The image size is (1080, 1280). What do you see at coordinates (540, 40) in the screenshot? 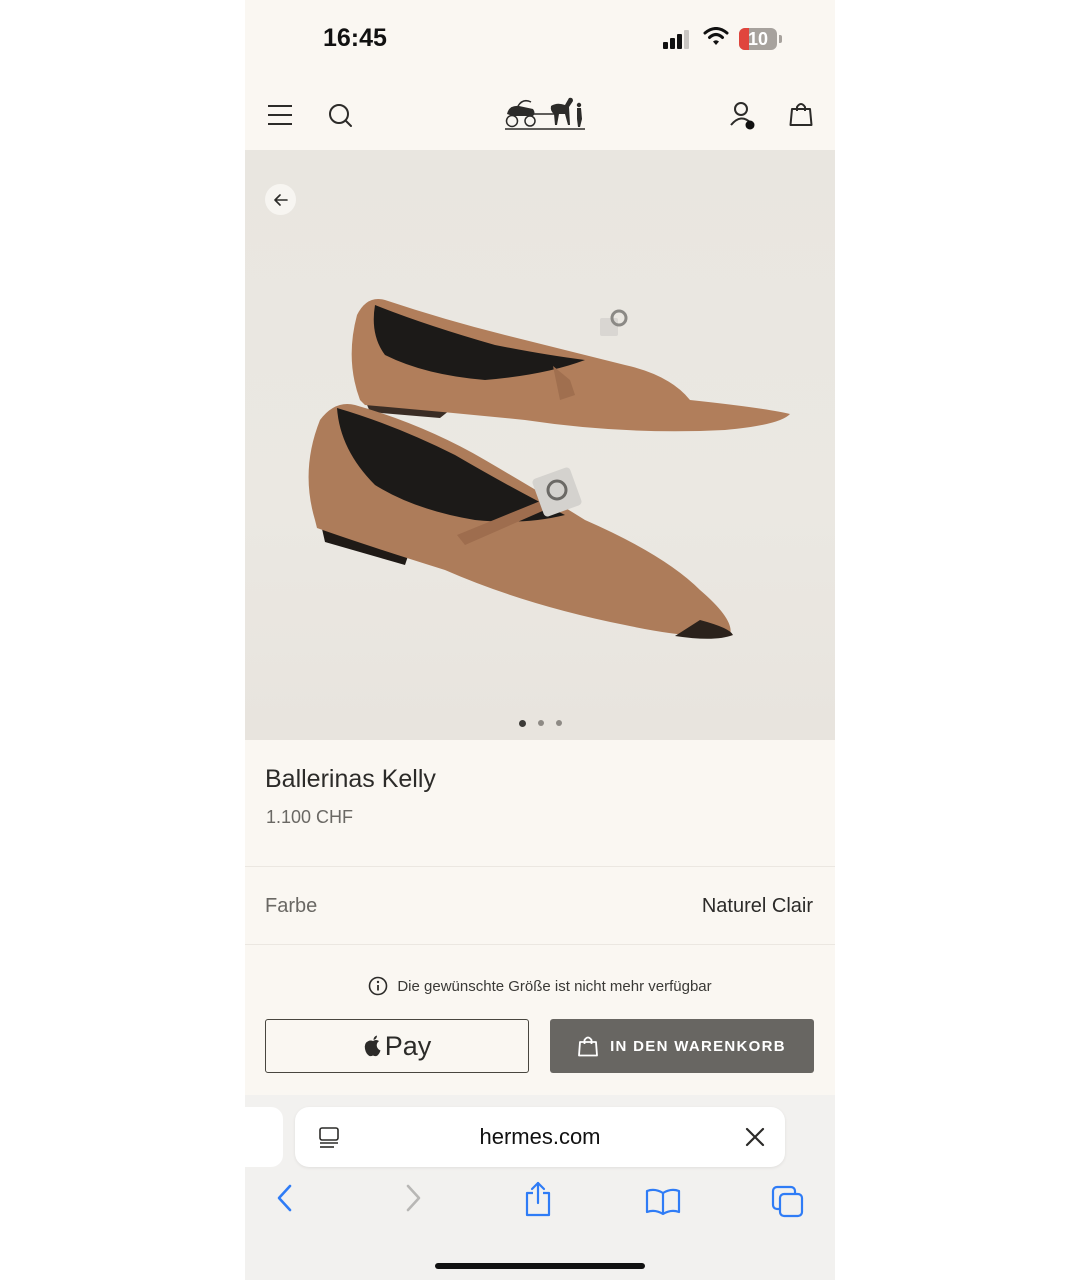
I see `status-bar: 16:45 10` at bounding box center [540, 40].